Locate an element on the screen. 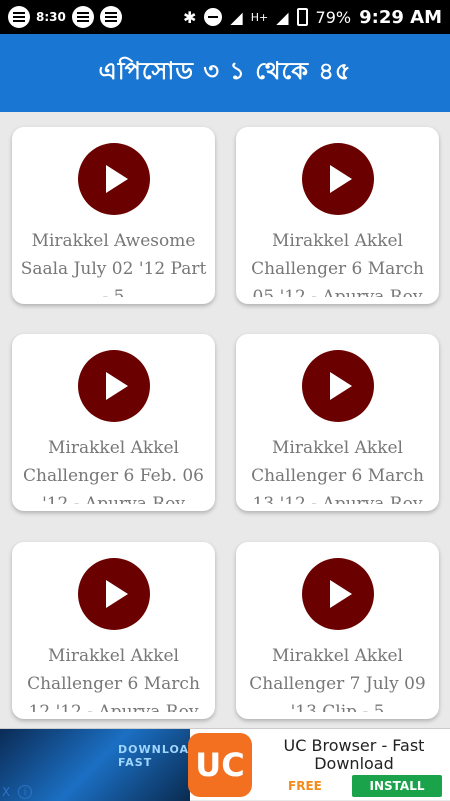 The height and width of the screenshot is (801, 450). page-title: এপিসোড ৩ ১ থেকে ৪৫ is located at coordinates (225, 71).